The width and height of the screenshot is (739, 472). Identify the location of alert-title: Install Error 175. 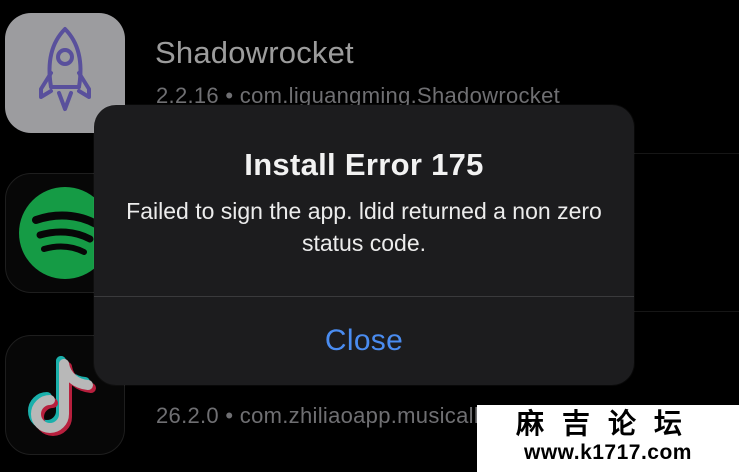
(364, 164).